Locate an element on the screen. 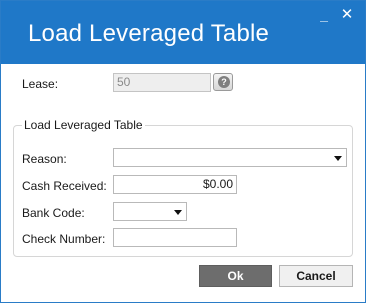 This screenshot has width=366, height=303. cash-received-input: $0.00 is located at coordinates (175, 184).